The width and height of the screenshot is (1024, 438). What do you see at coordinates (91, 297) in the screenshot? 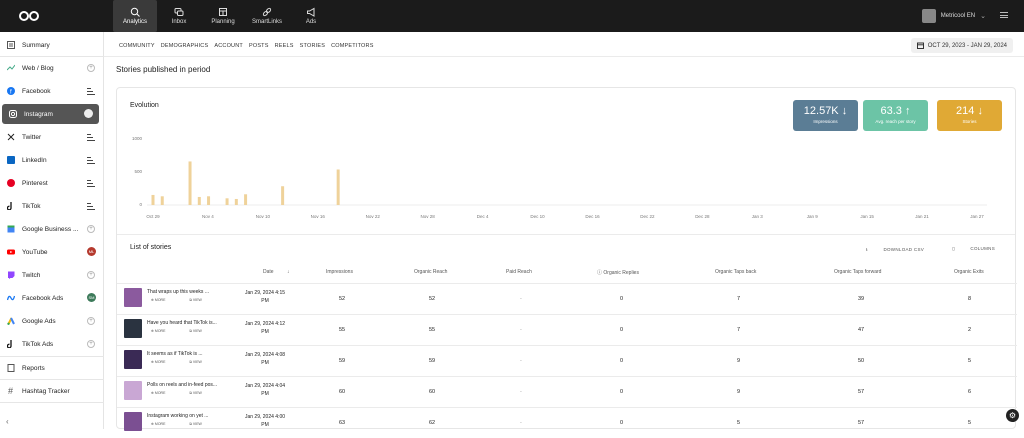
I see `facebook-ads-account-badge: SM` at bounding box center [91, 297].